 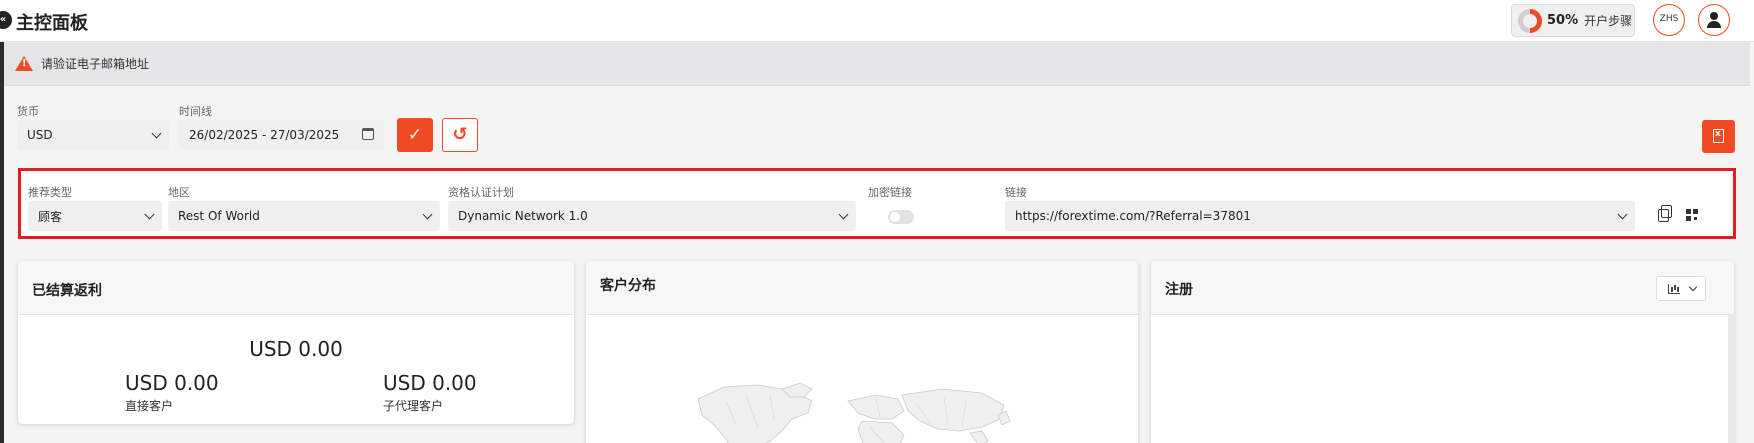 I want to click on region-select: Rest Of World, so click(x=304, y=216).